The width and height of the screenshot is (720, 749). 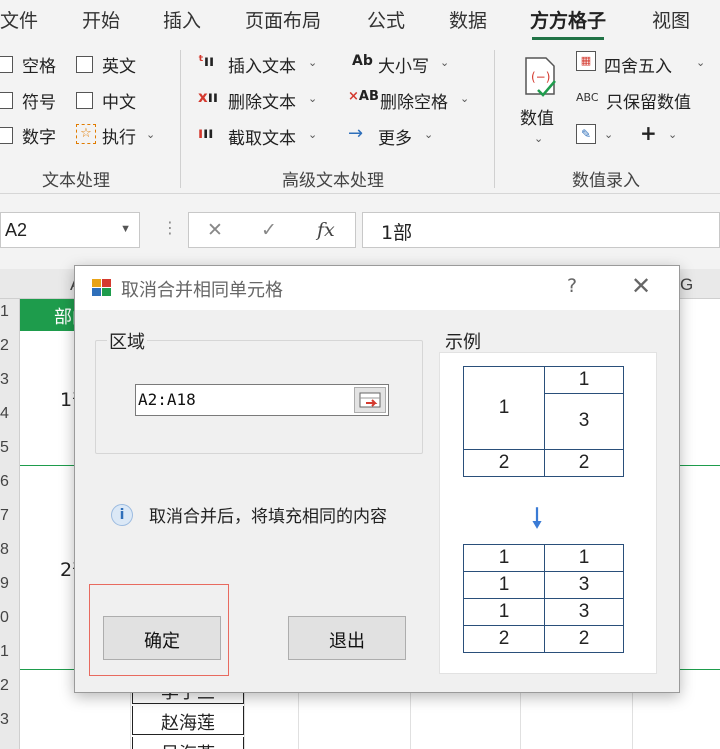 I want to click on more-vertical-icon: ⋮, so click(x=170, y=227).